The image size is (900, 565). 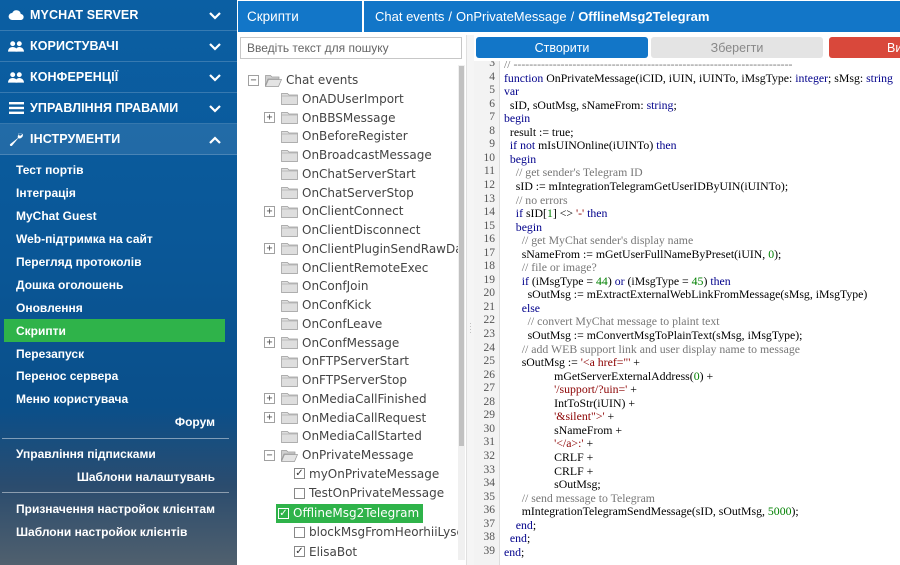 I want to click on code-line: IntToStr(iUIN) +, so click(x=569, y=403).